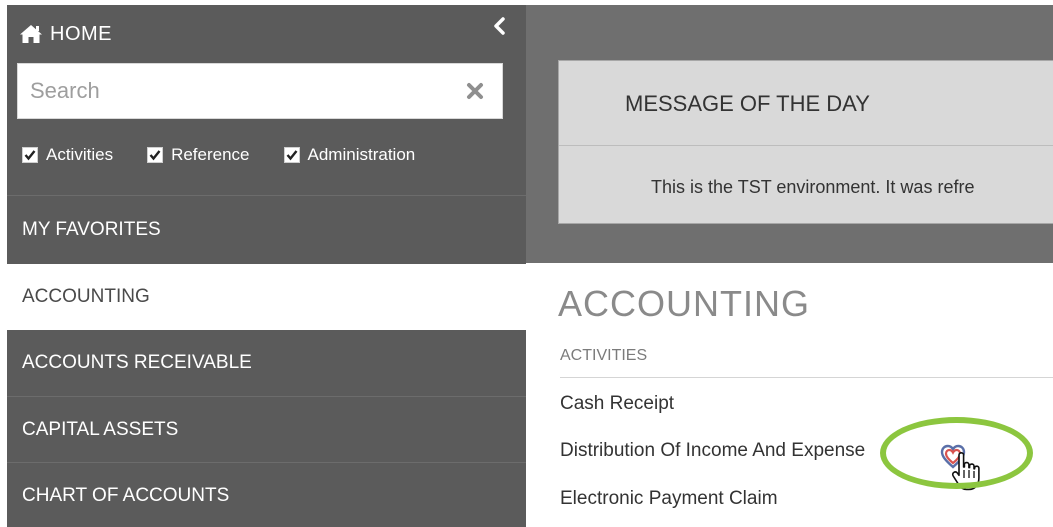  Describe the element at coordinates (266, 229) in the screenshot. I see `sidebar-item-my-favorites: MY FAVORITES` at that location.